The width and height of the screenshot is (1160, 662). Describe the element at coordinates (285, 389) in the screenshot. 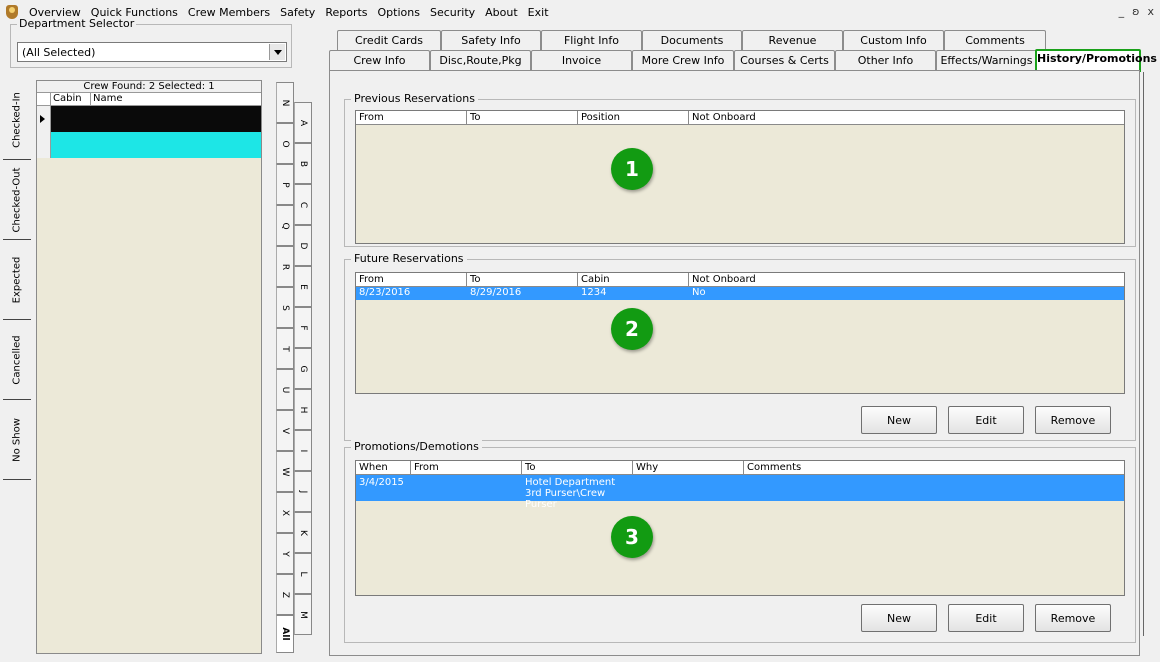

I see `alpha-tab-u: U` at that location.